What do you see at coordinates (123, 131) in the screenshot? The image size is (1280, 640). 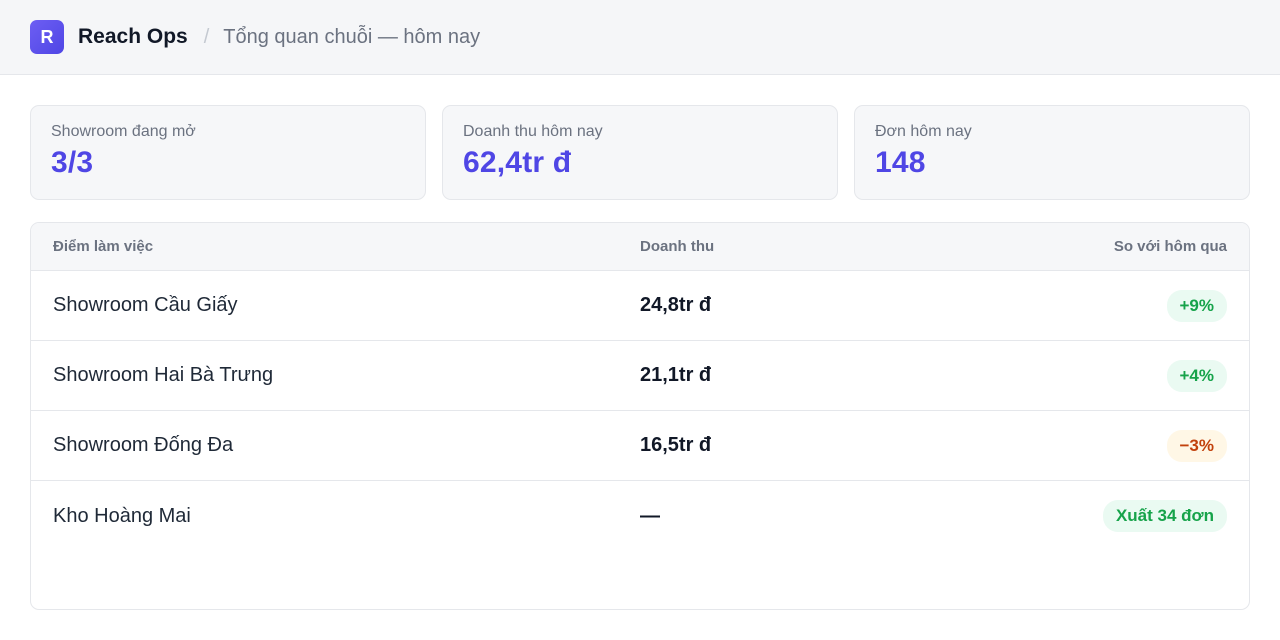 I see `stat-label: Showroom đang mở` at bounding box center [123, 131].